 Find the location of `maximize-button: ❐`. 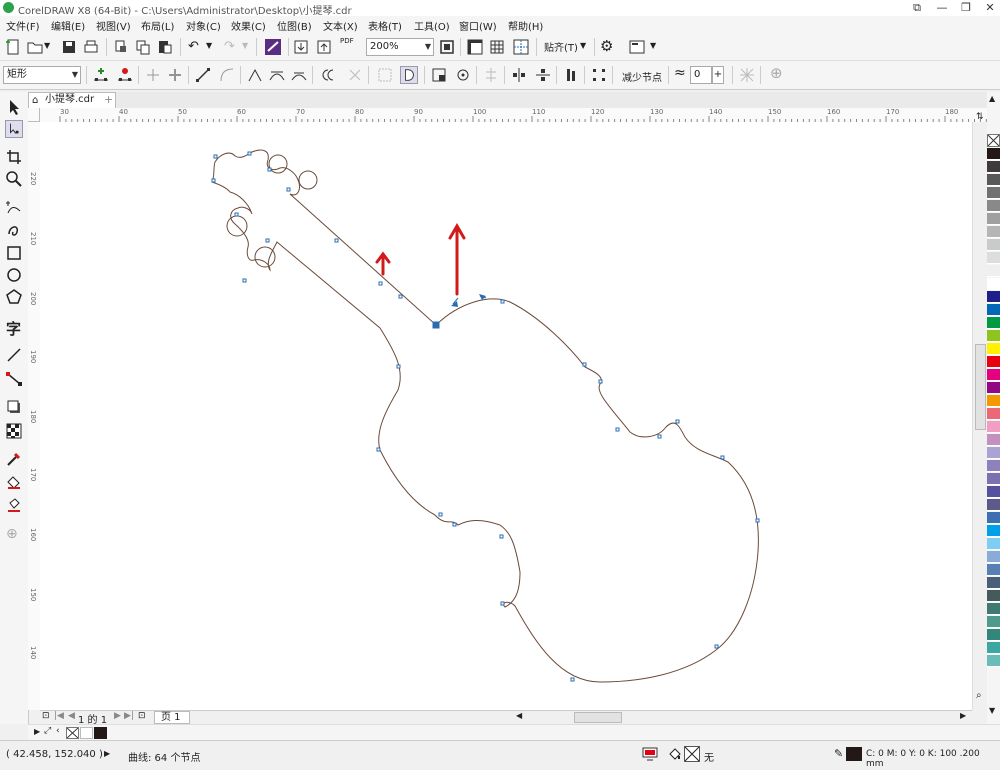

maximize-button: ❐ is located at coordinates (966, 8).